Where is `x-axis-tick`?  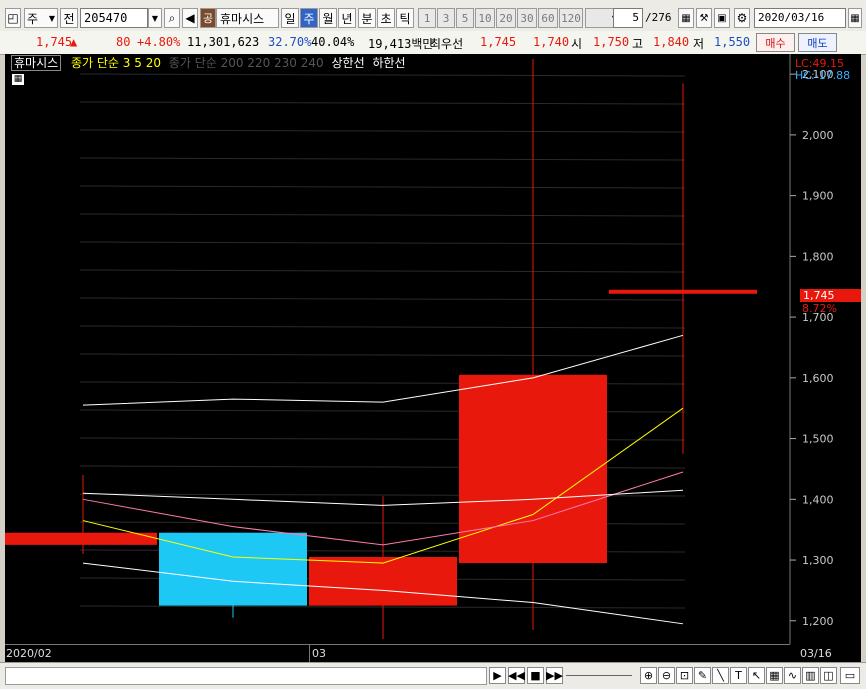
x-axis-tick is located at coordinates (309, 653).